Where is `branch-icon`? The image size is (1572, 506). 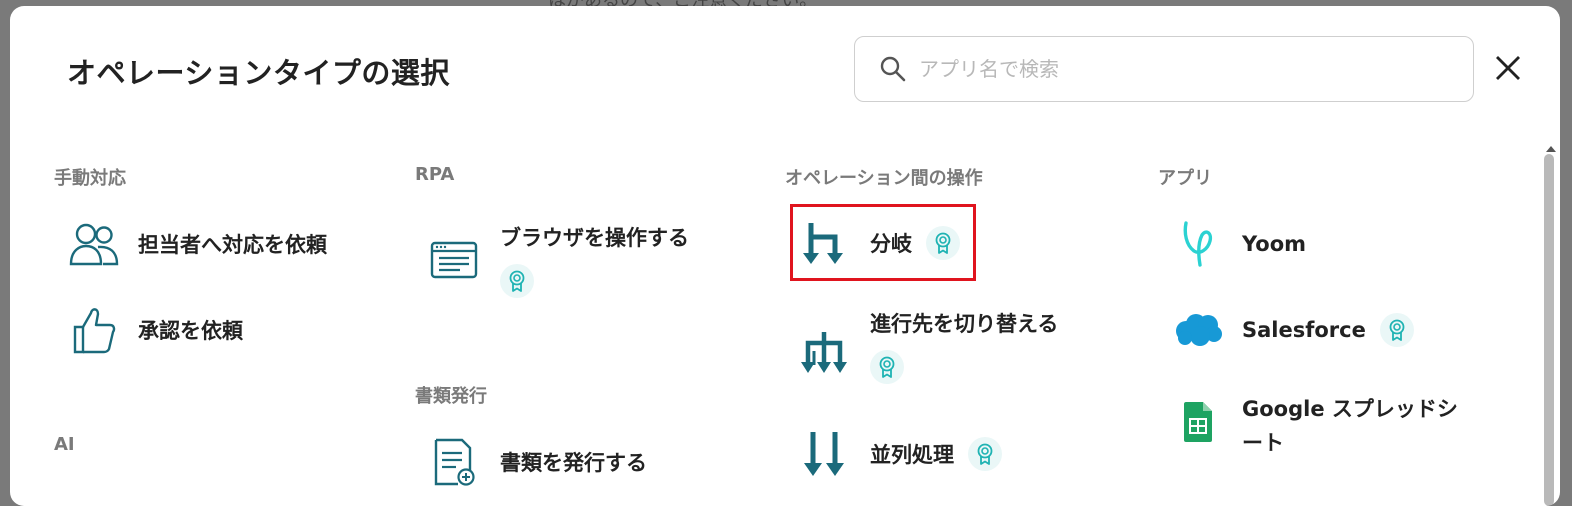 branch-icon is located at coordinates (824, 243).